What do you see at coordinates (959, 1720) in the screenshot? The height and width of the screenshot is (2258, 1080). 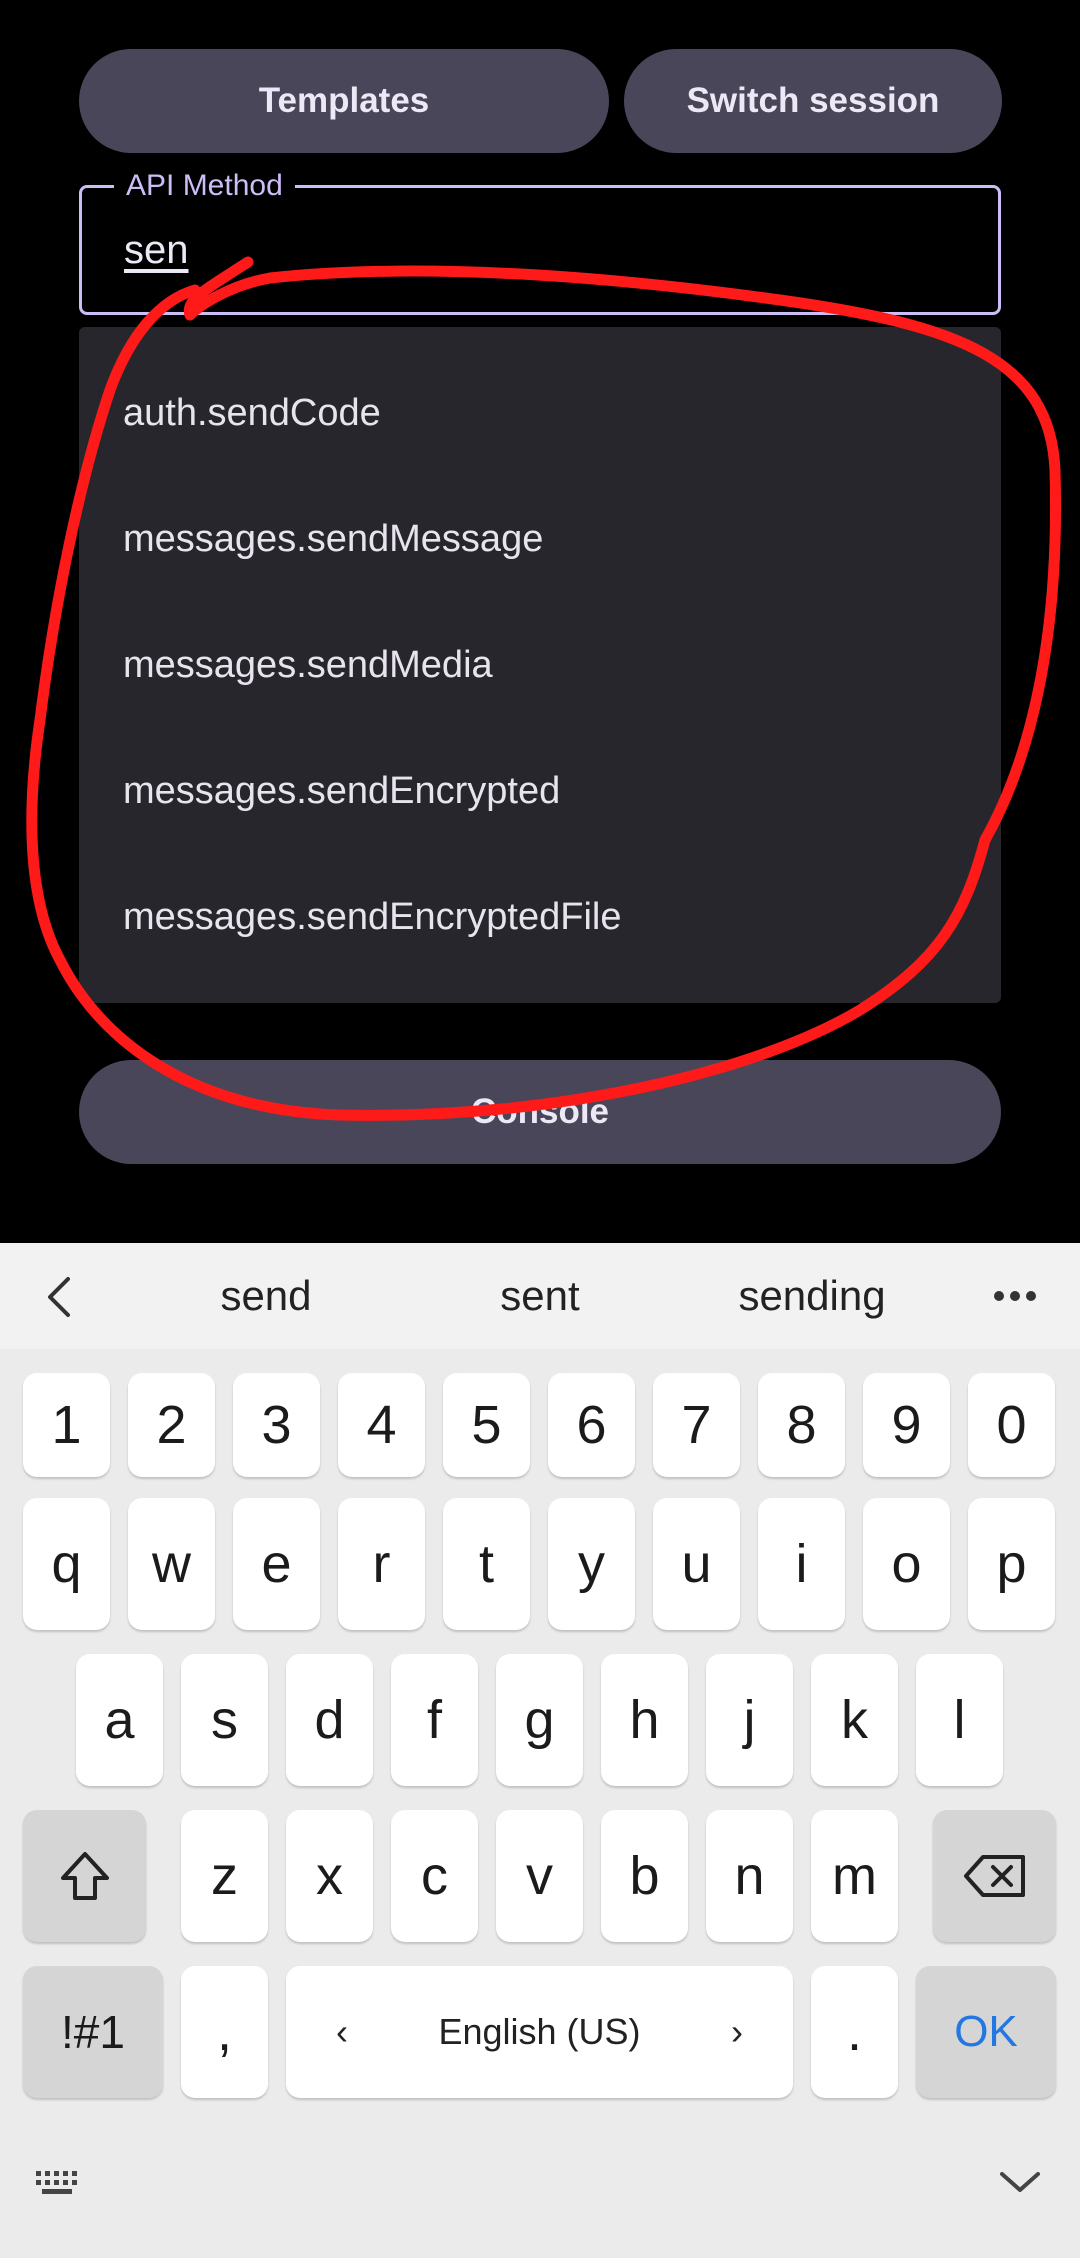 I see `key-l: l` at bounding box center [959, 1720].